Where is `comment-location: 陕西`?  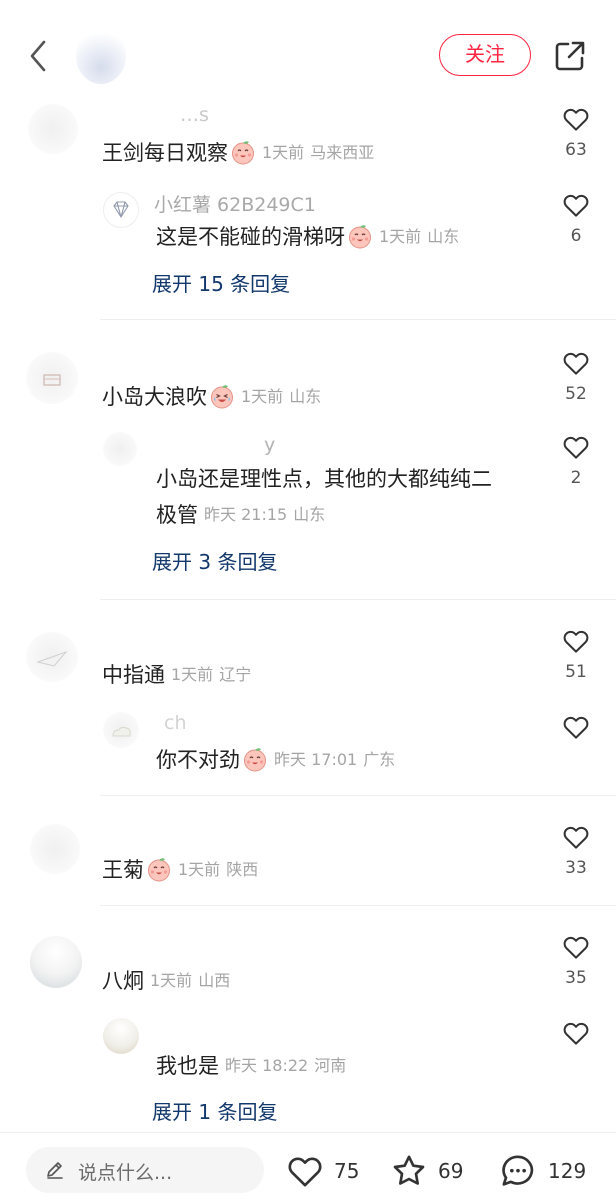
comment-location: 陕西 is located at coordinates (242, 869).